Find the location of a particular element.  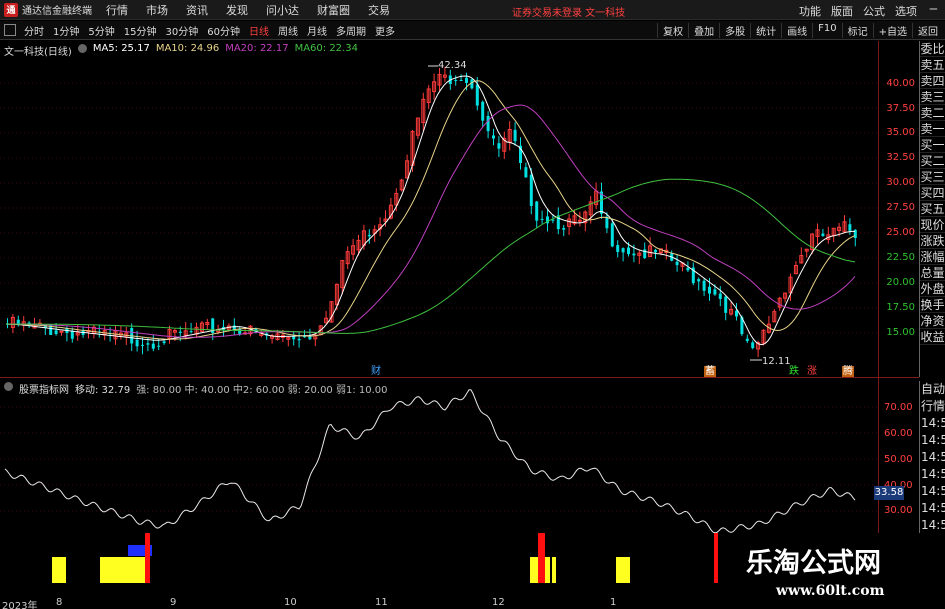

price-tick: 37.50 is located at coordinates (900, 108).